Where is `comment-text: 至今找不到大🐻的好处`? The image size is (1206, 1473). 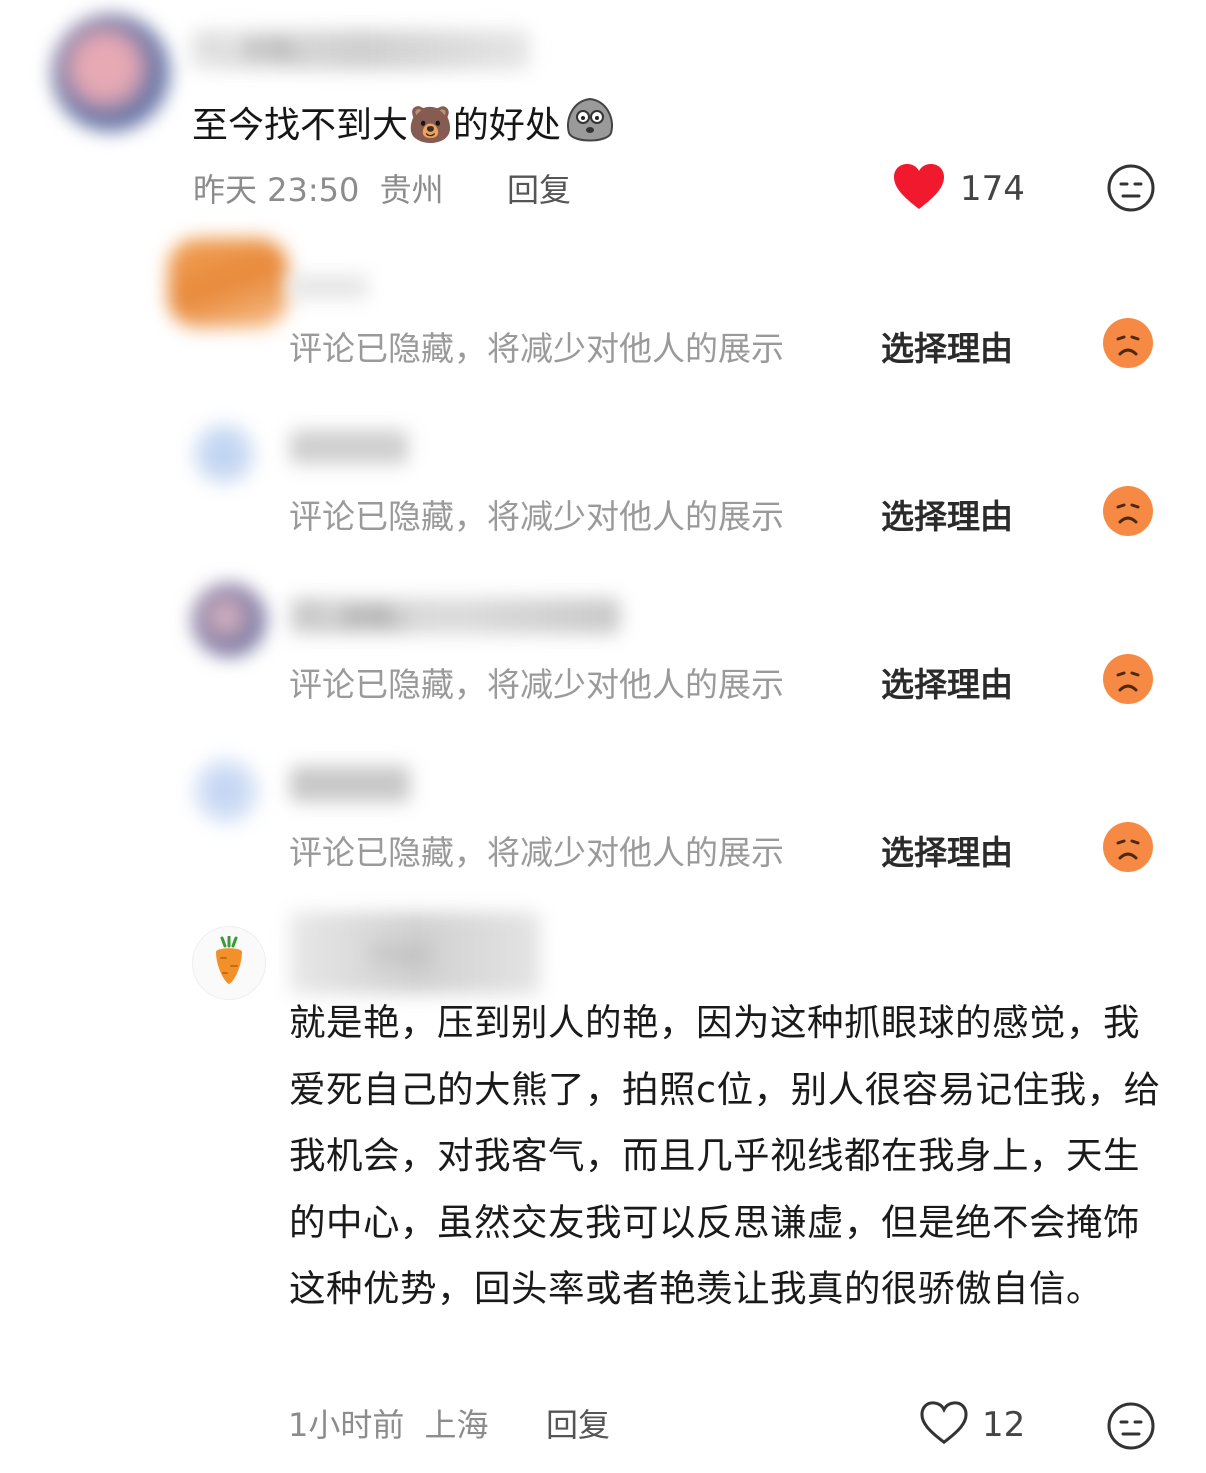
comment-text: 至今找不到大🐻的好处 is located at coordinates (404, 124).